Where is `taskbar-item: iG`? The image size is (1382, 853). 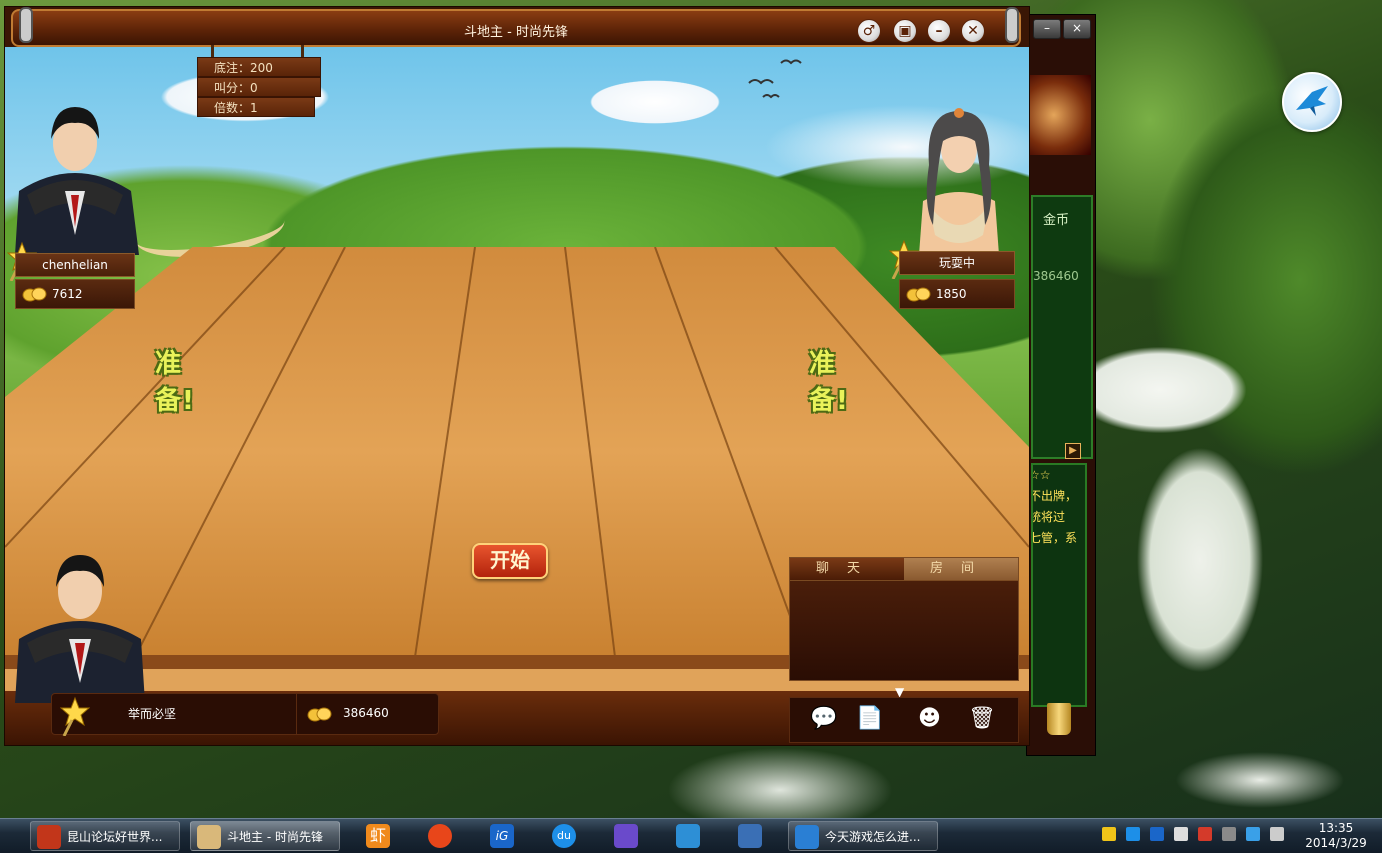
taskbar-item: iG is located at coordinates (503, 836).